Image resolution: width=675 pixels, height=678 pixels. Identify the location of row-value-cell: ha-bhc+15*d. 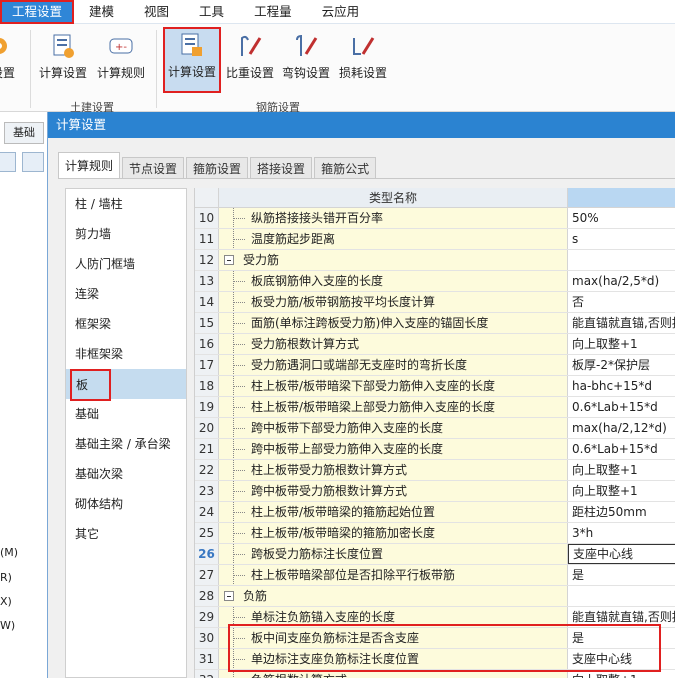
(621, 386).